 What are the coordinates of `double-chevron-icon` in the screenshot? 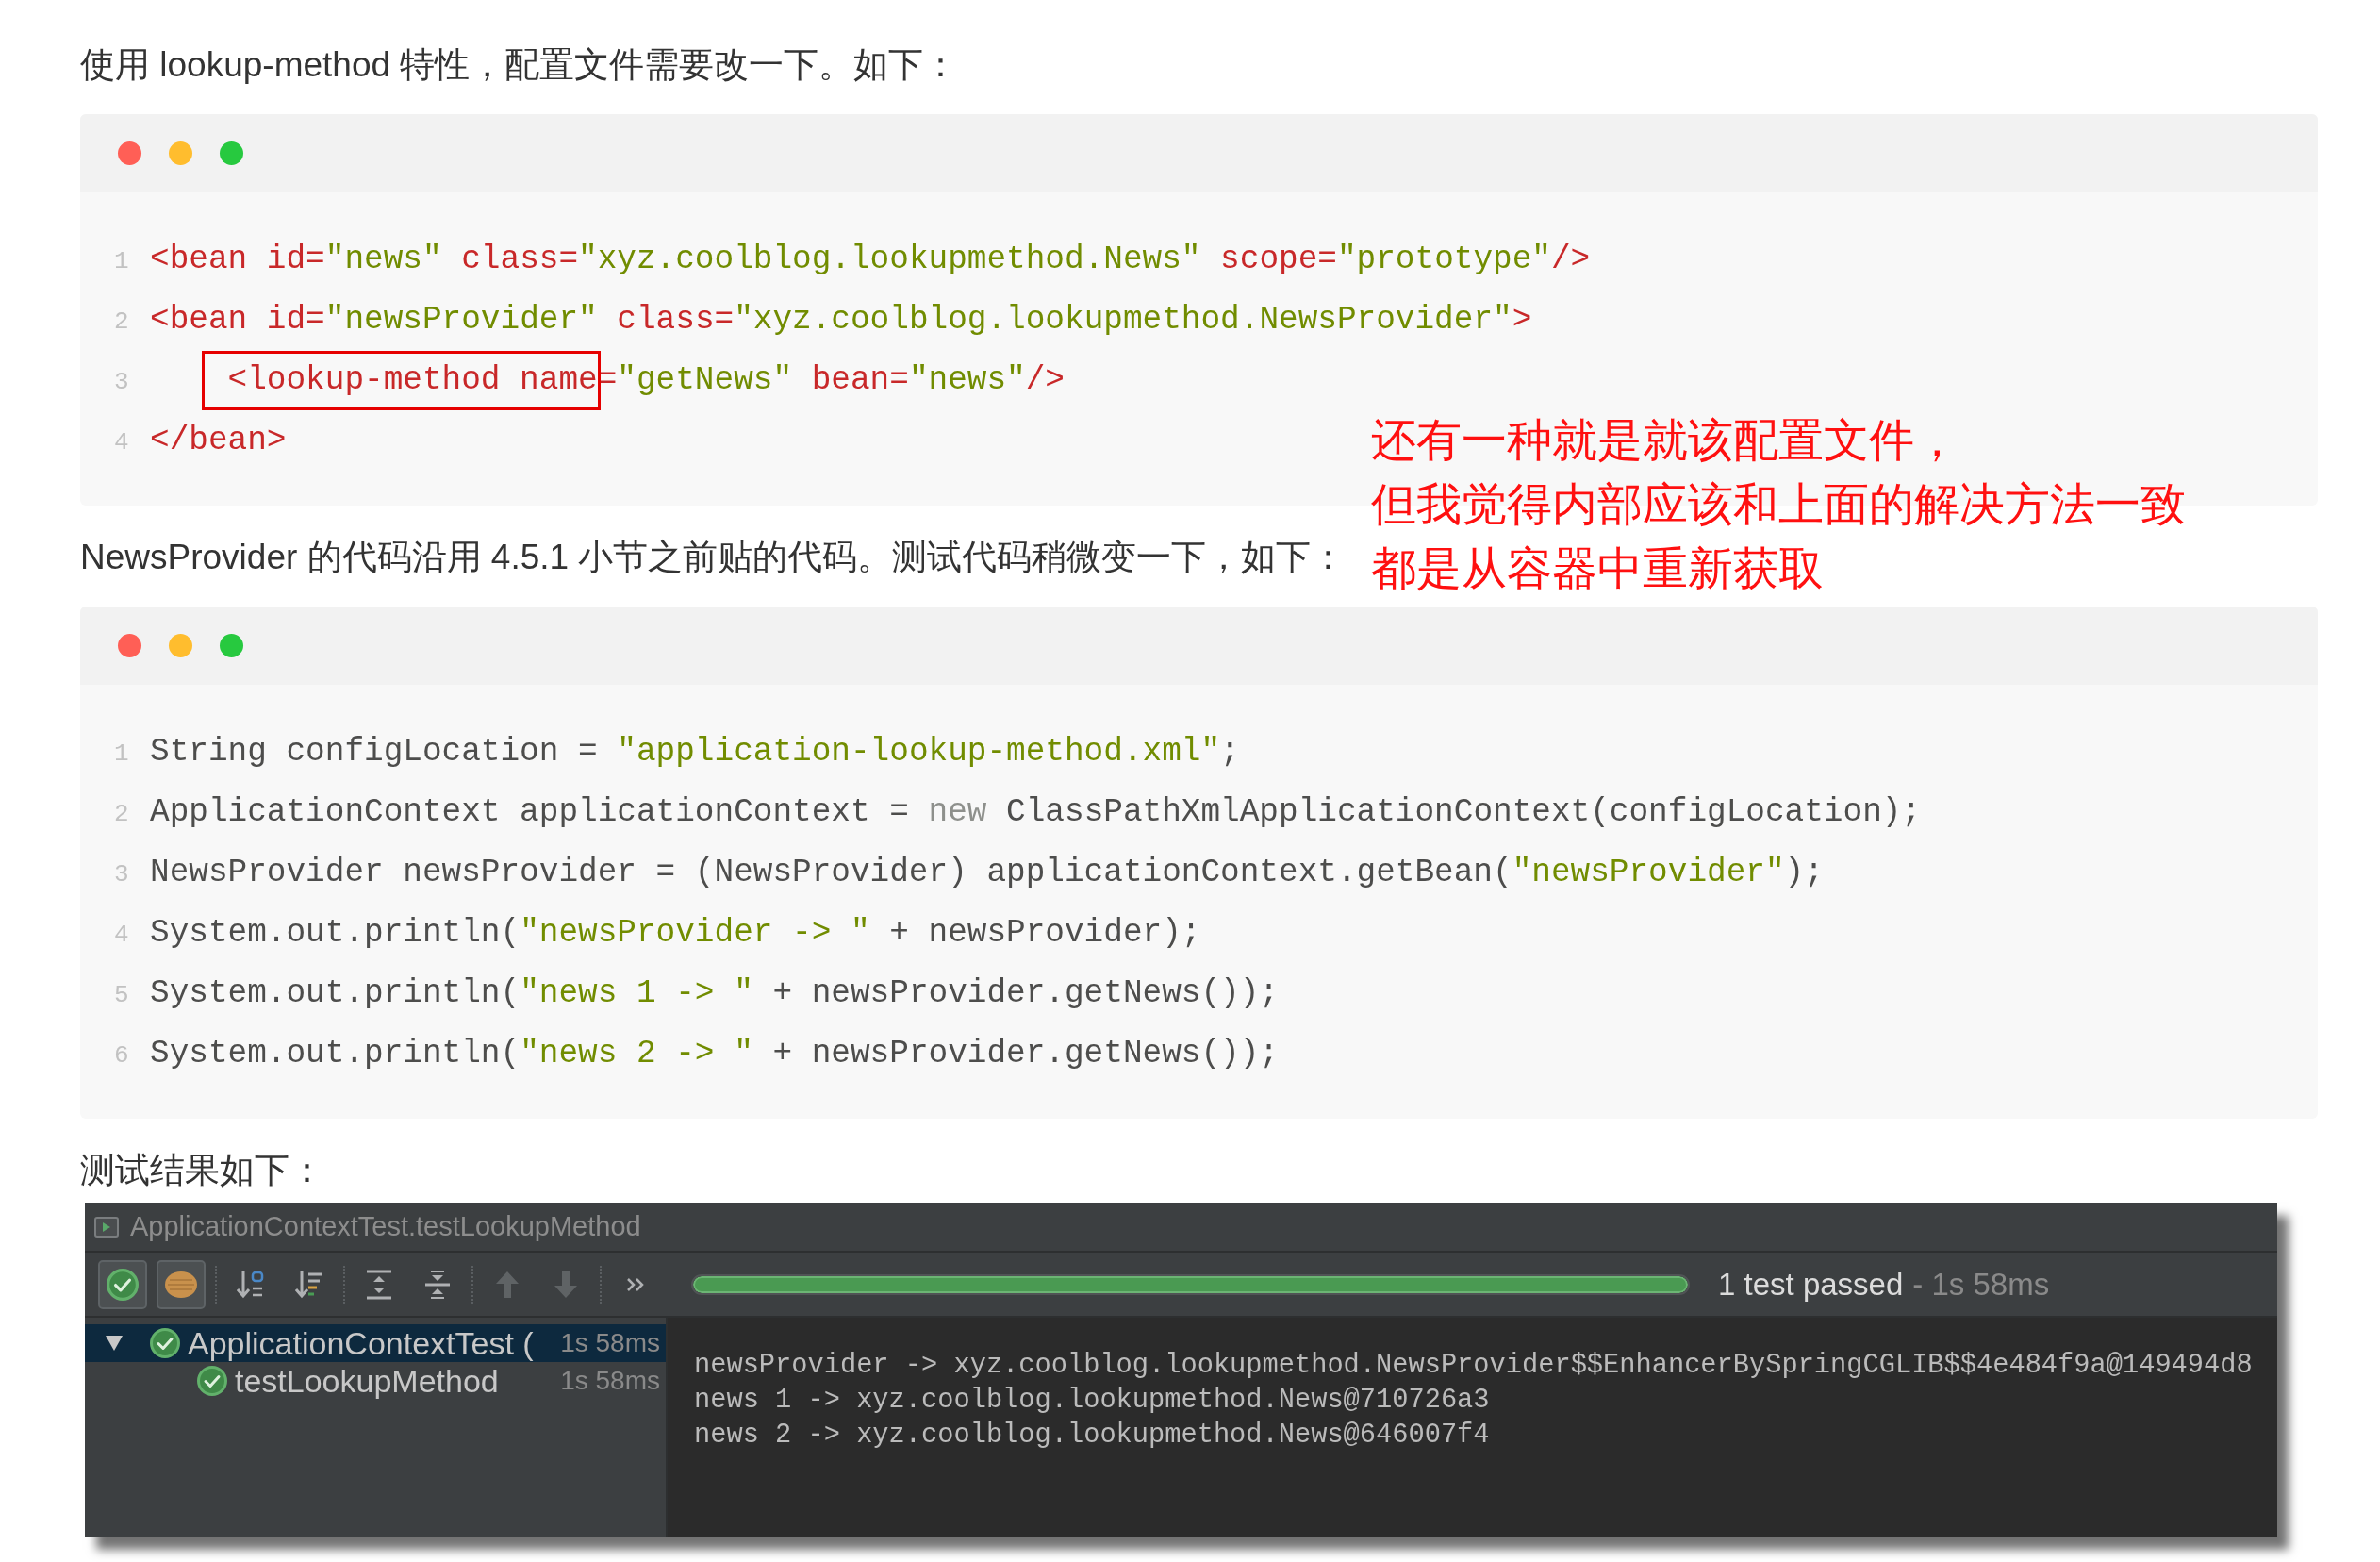 It's located at (635, 1284).